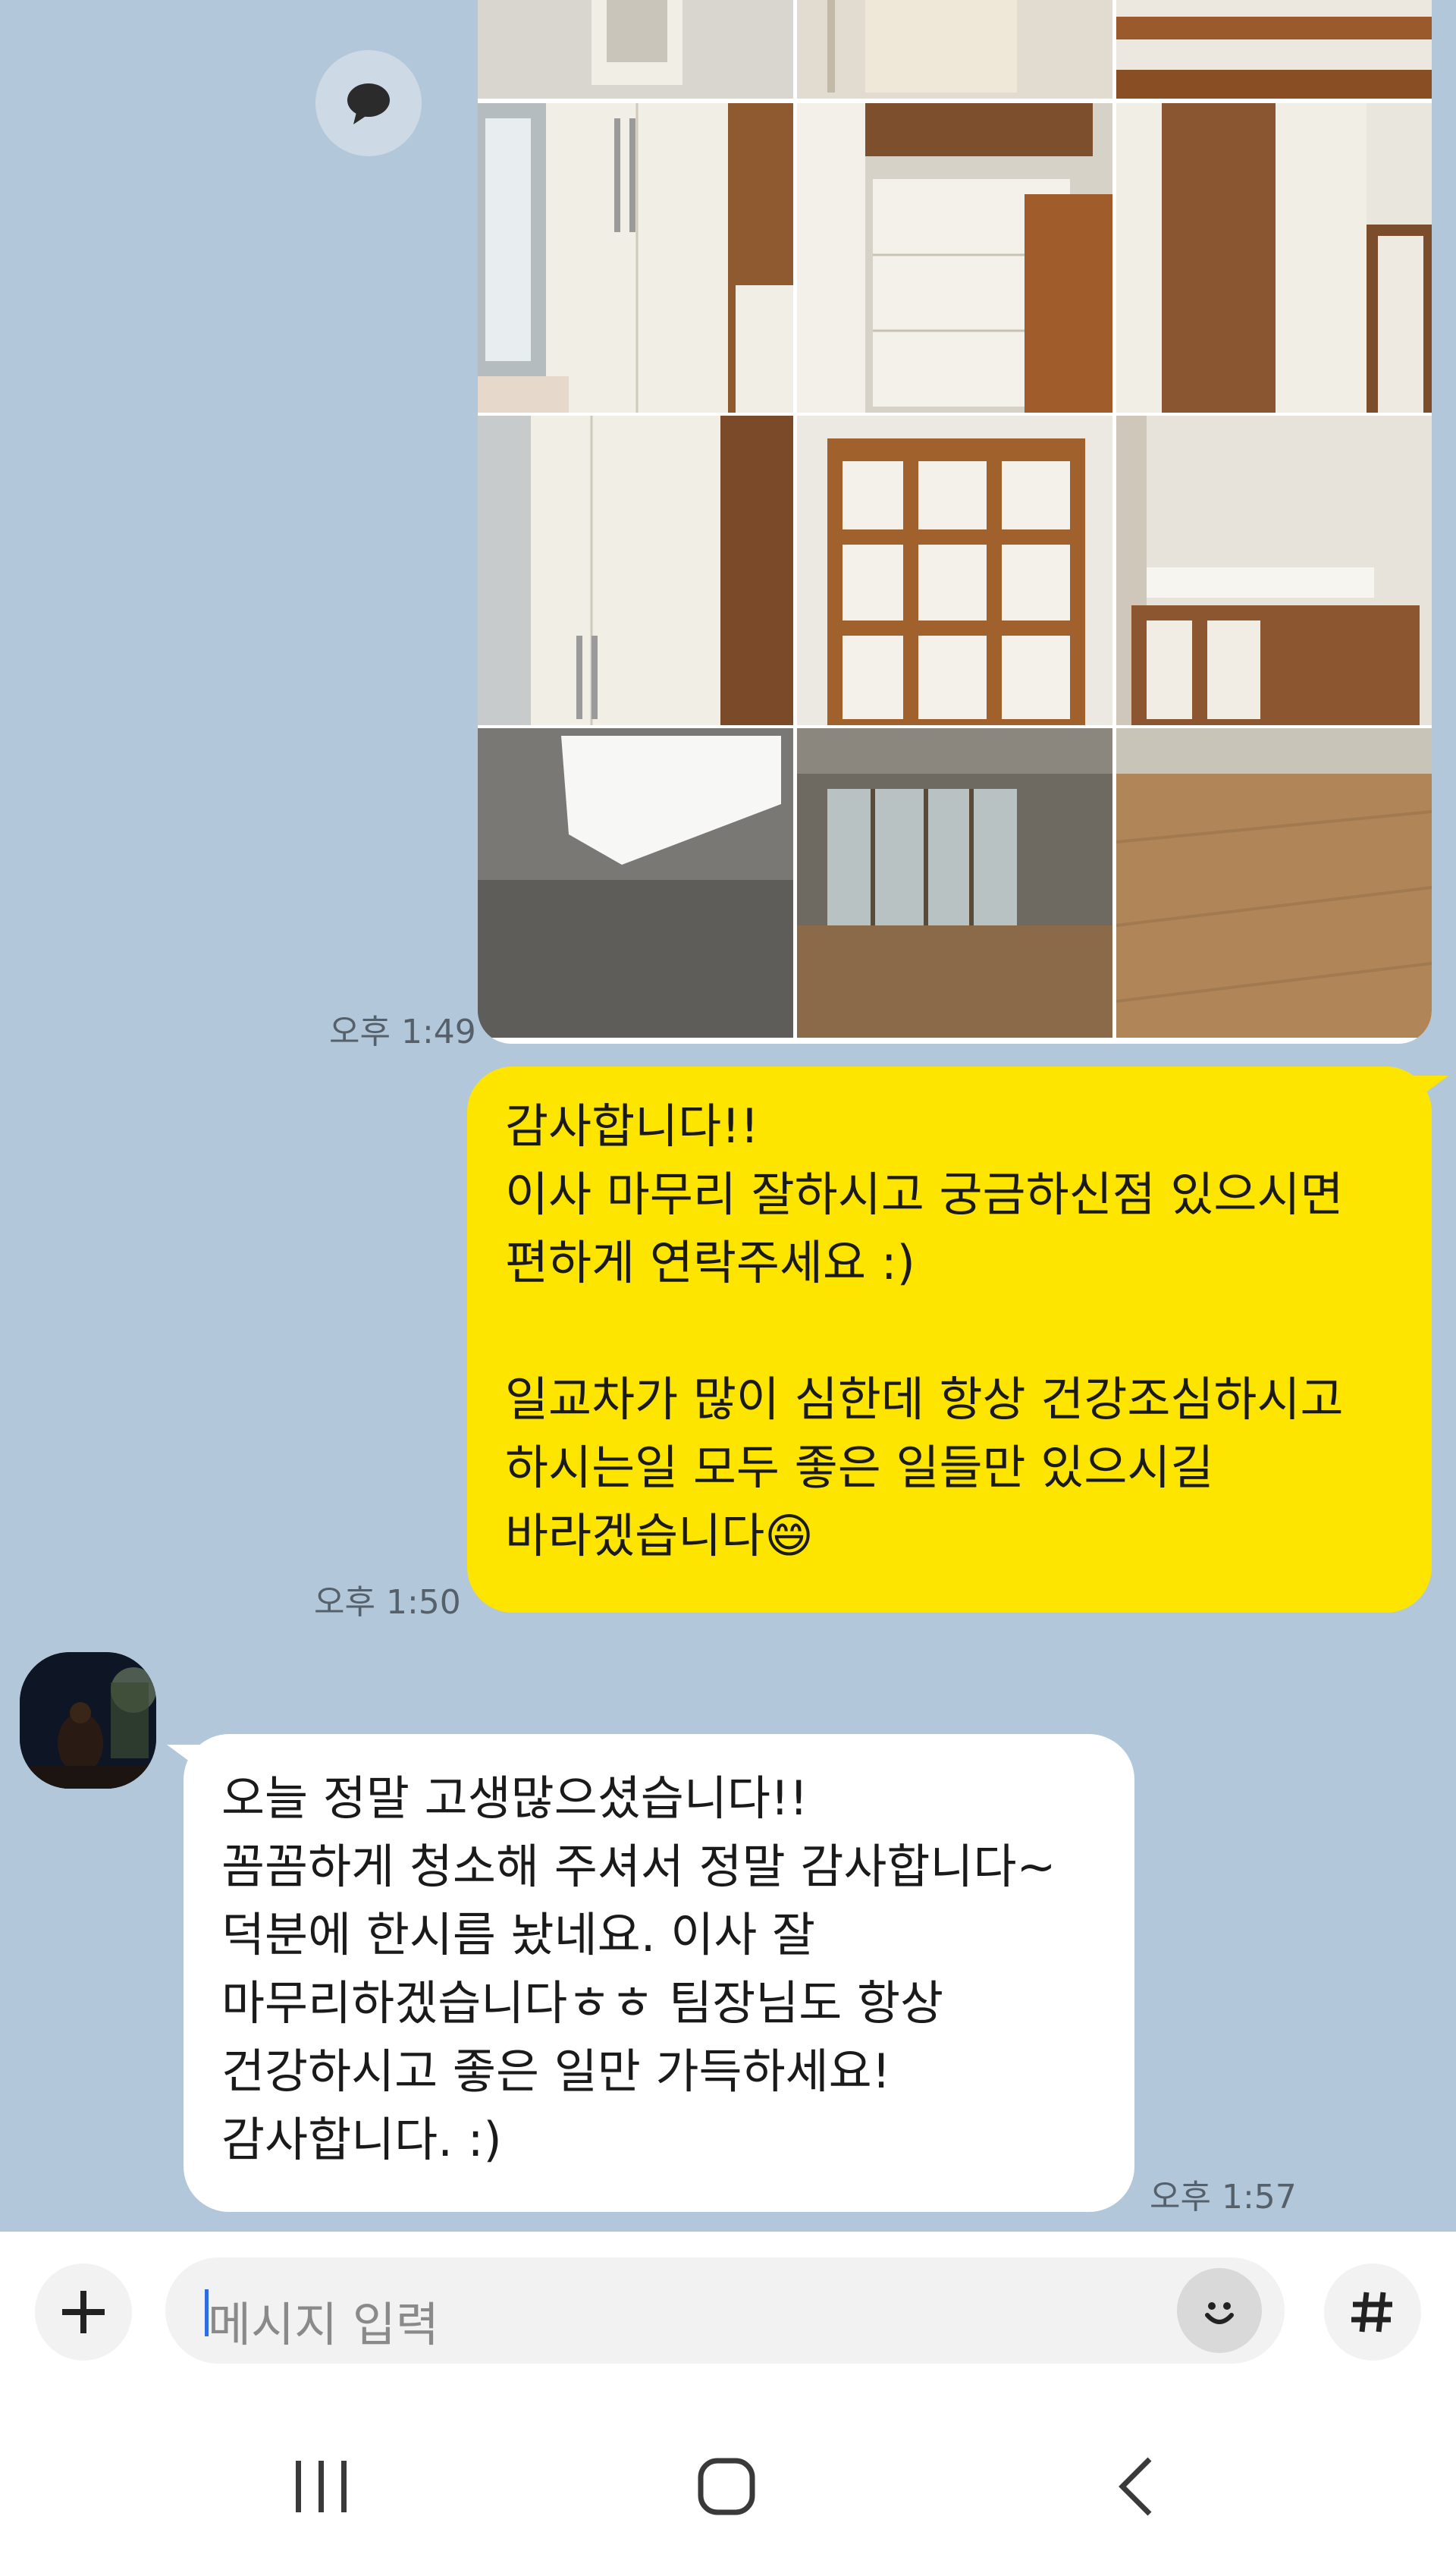 The image size is (1456, 2573). I want to click on avatar, so click(88, 1721).